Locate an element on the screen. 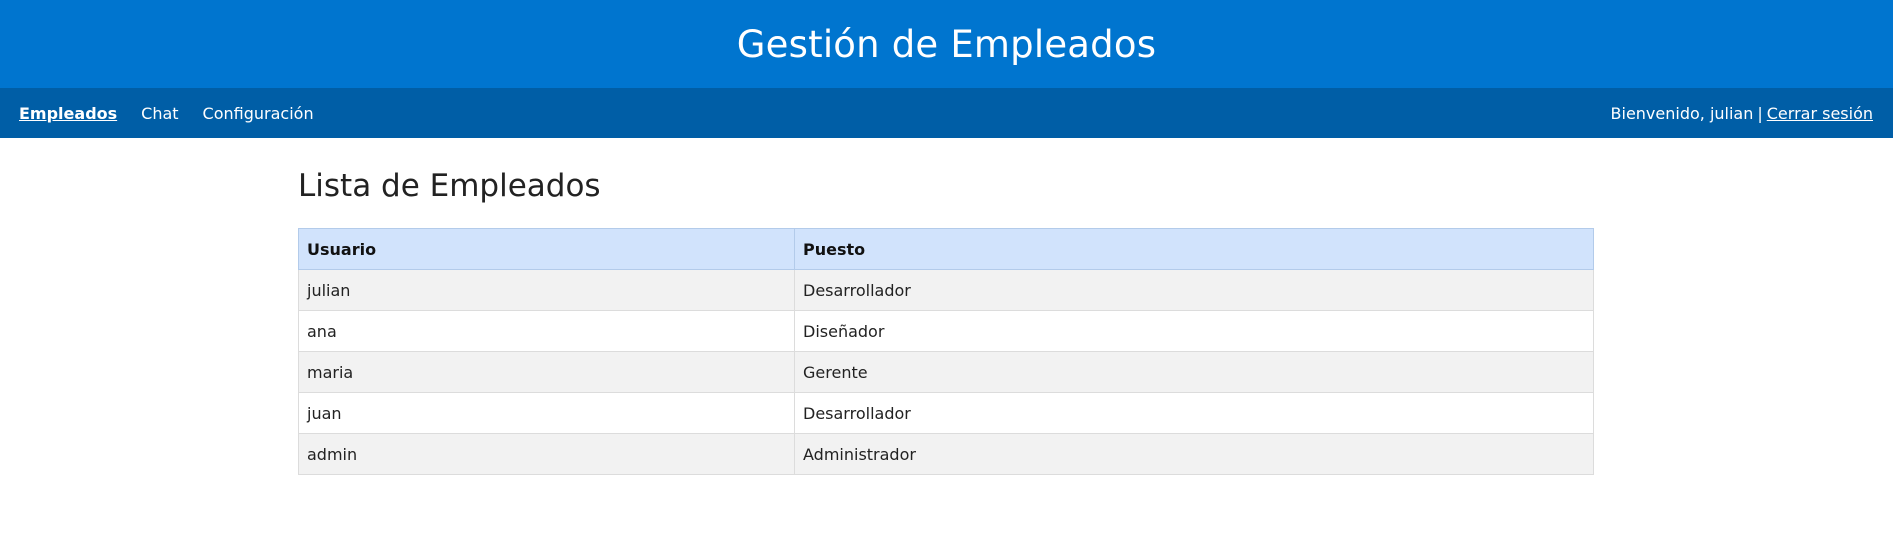  cell-usuario: juan is located at coordinates (546, 413).